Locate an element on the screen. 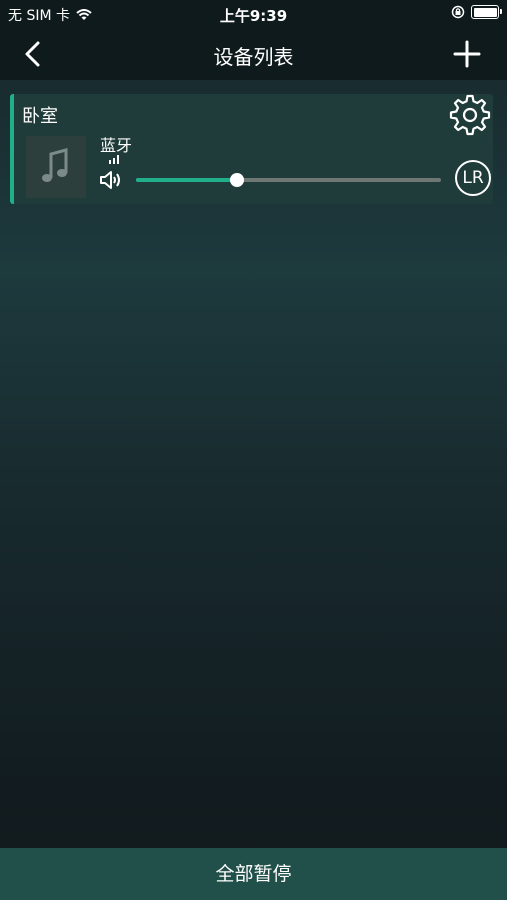 This screenshot has width=507, height=900. volume-slider is located at coordinates (288, 180).